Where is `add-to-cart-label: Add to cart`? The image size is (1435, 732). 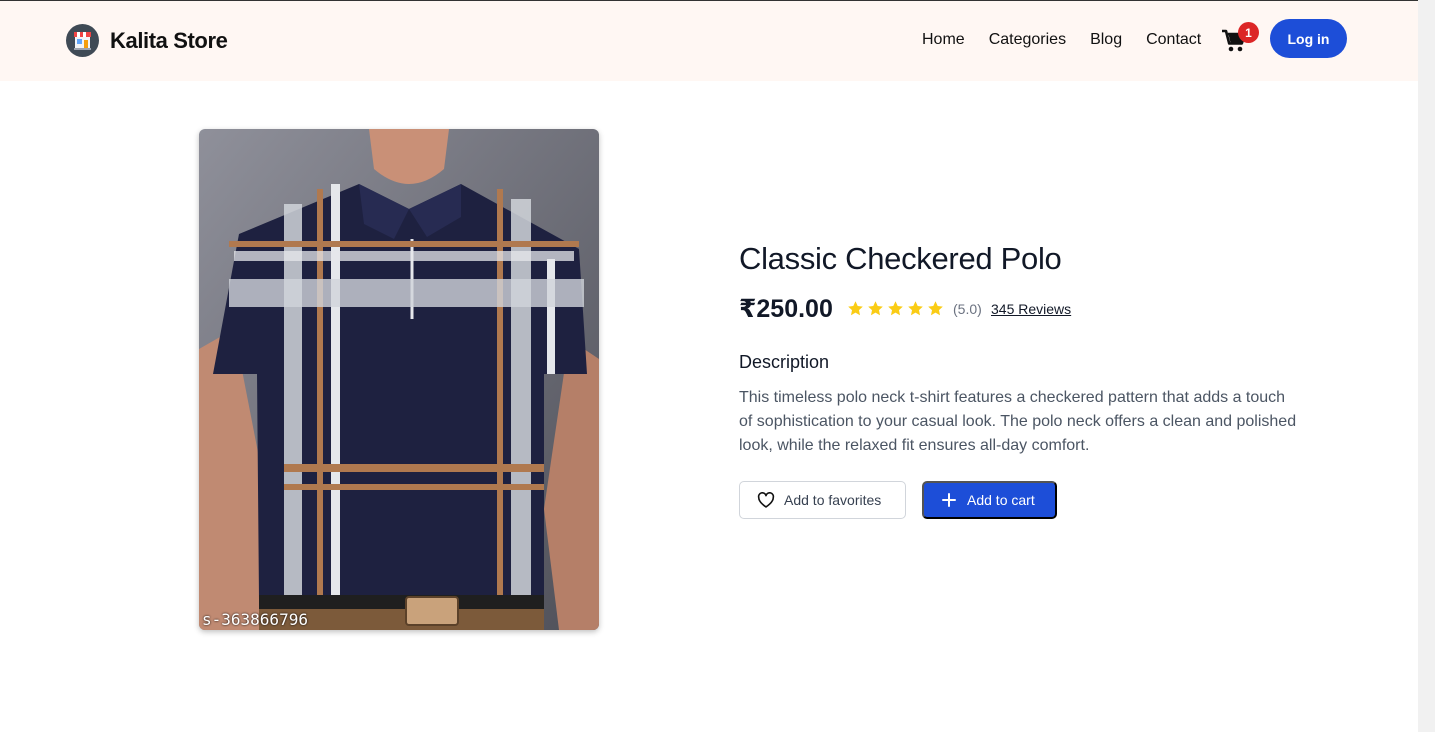
add-to-cart-label: Add to cart is located at coordinates (1001, 500).